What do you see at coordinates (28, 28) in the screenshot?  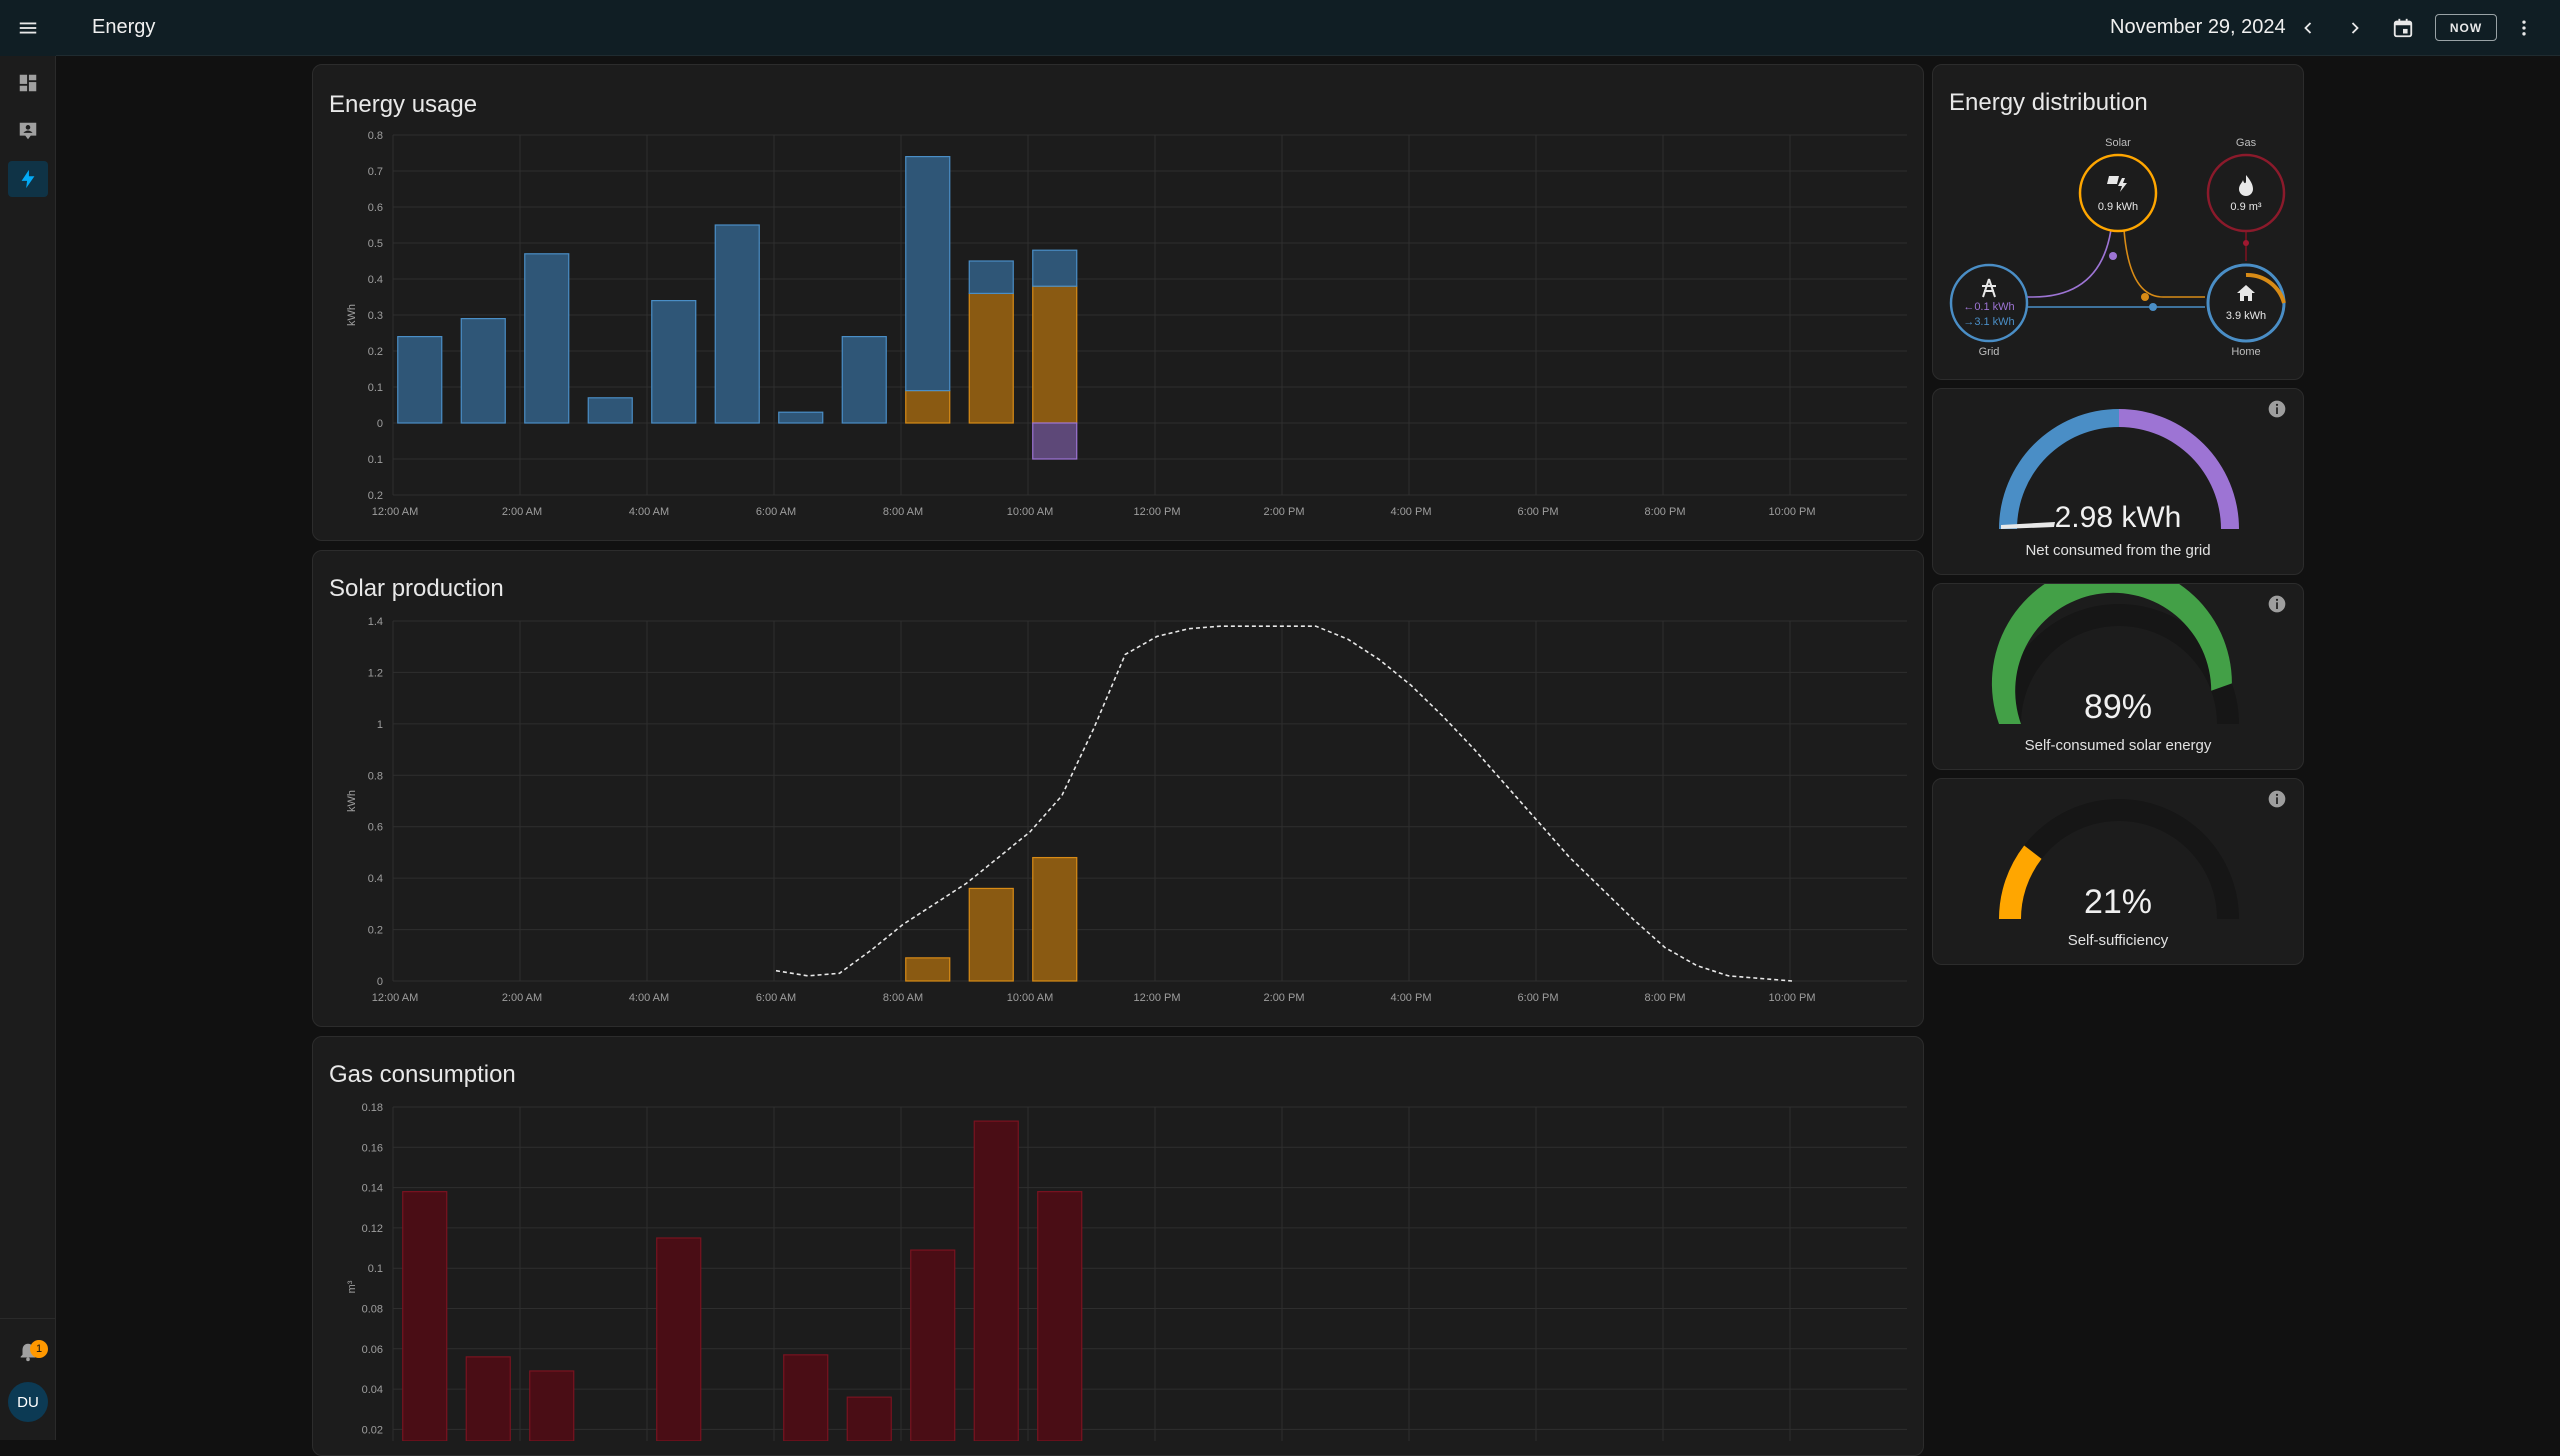 I see `menu-icon` at bounding box center [28, 28].